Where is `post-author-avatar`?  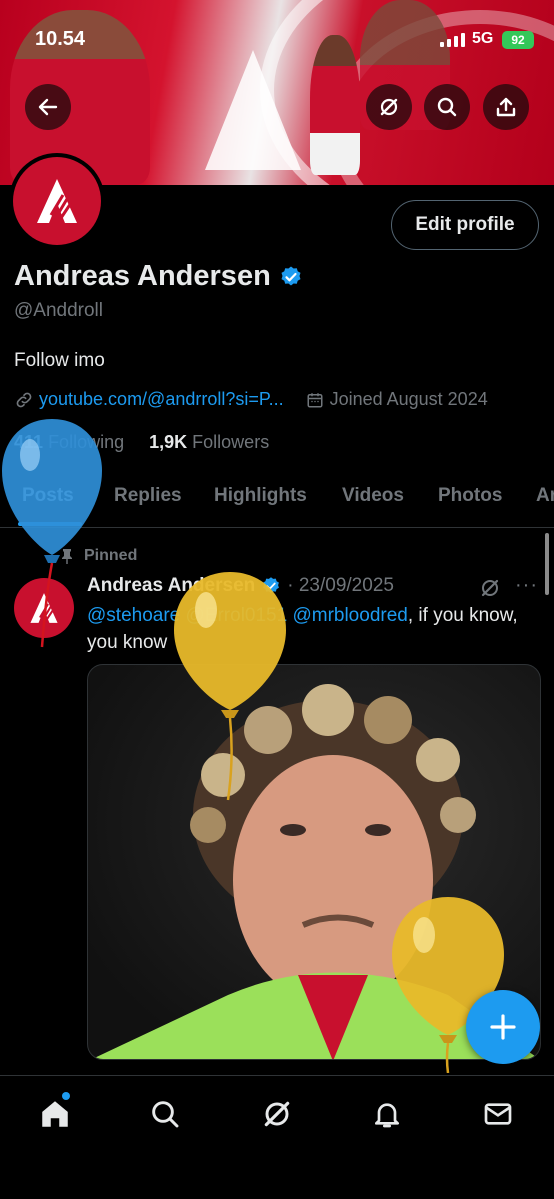 post-author-avatar is located at coordinates (44, 608).